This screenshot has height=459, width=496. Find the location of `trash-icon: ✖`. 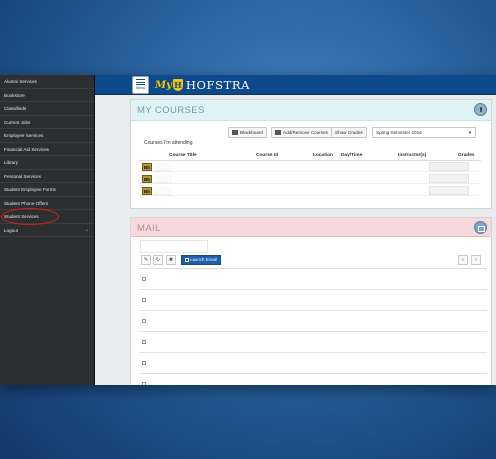

trash-icon: ✖ is located at coordinates (171, 260).